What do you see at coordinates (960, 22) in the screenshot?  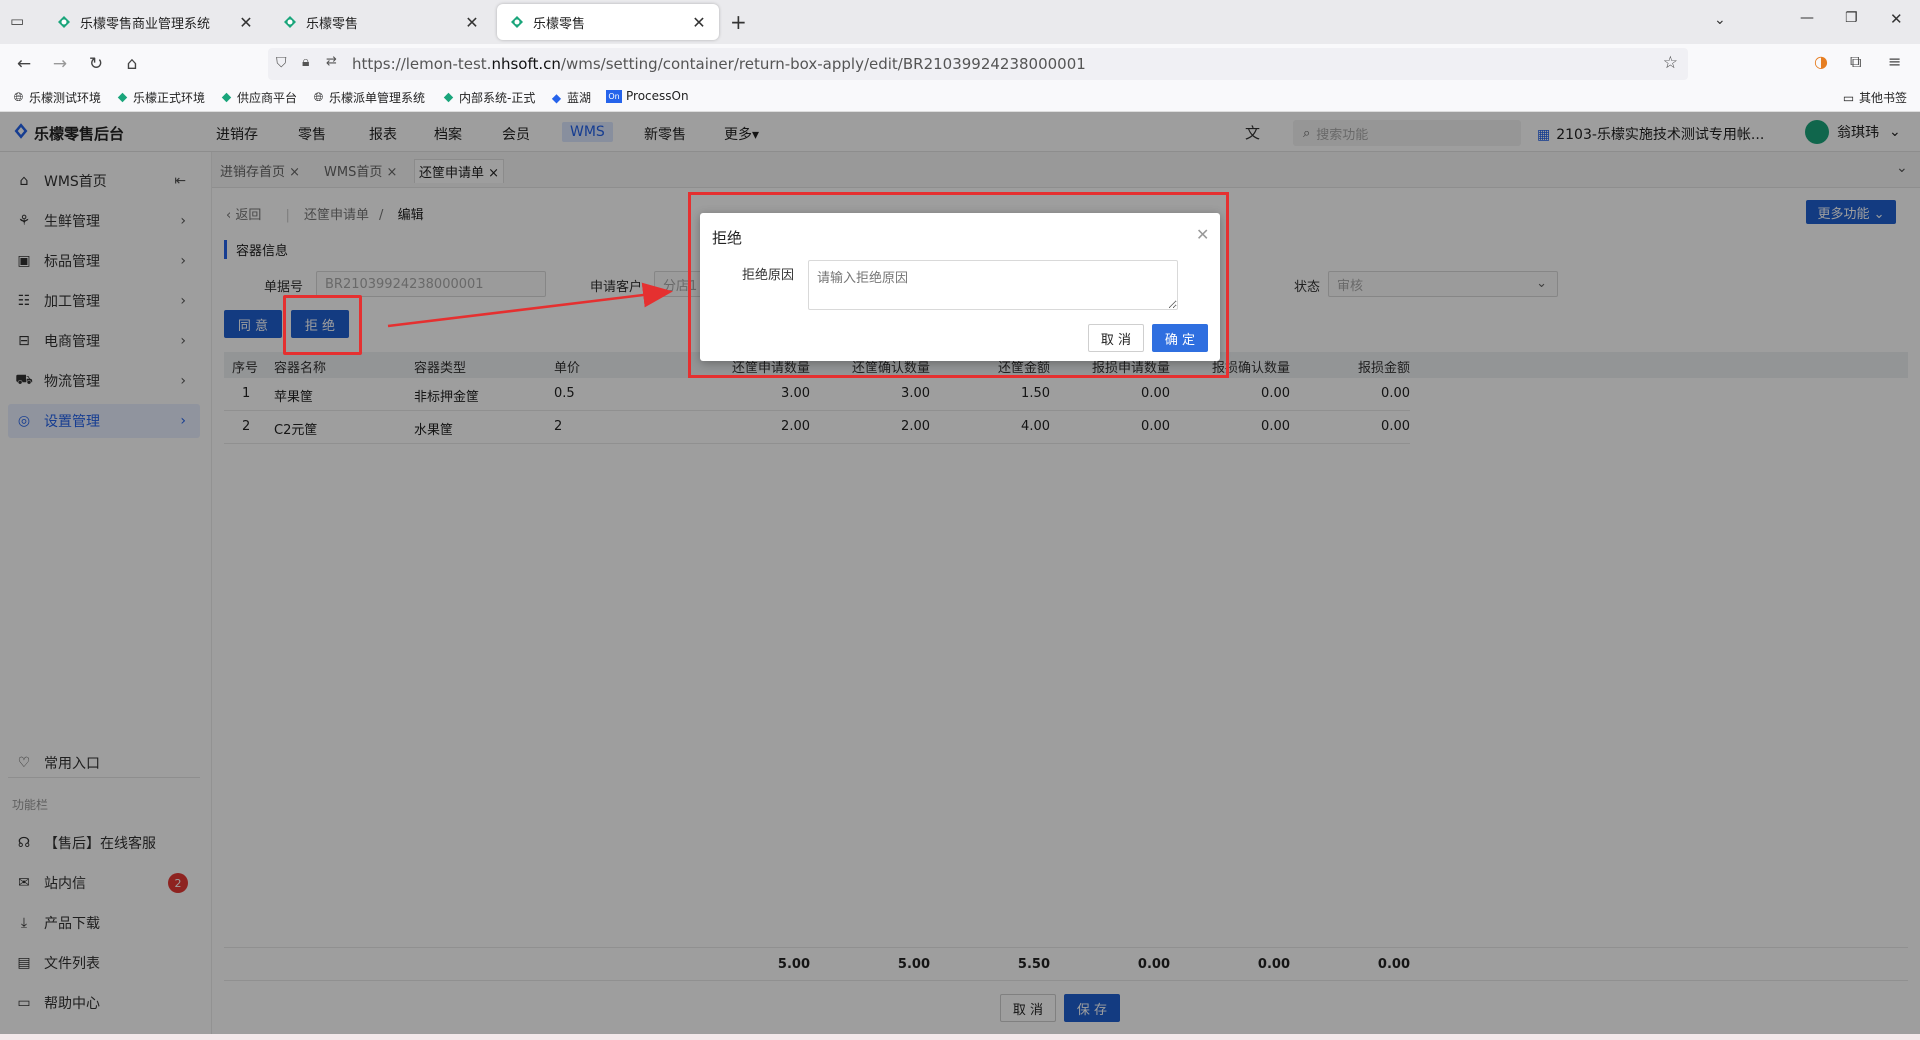 I see `browser-tab-bar: ▭ 乐檬零售商业管理系统 ✕ 乐檬零售 ✕ 乐檬零售 ✕ + ⌄ — ❐ ✕` at bounding box center [960, 22].